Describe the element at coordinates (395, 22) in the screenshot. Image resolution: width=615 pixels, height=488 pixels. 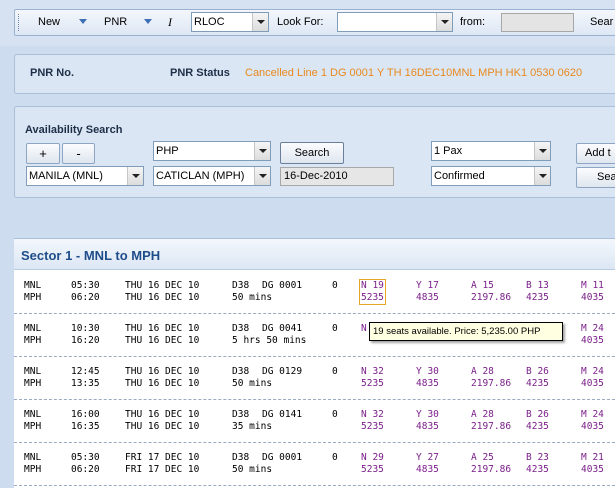
I see `look-for-select` at that location.